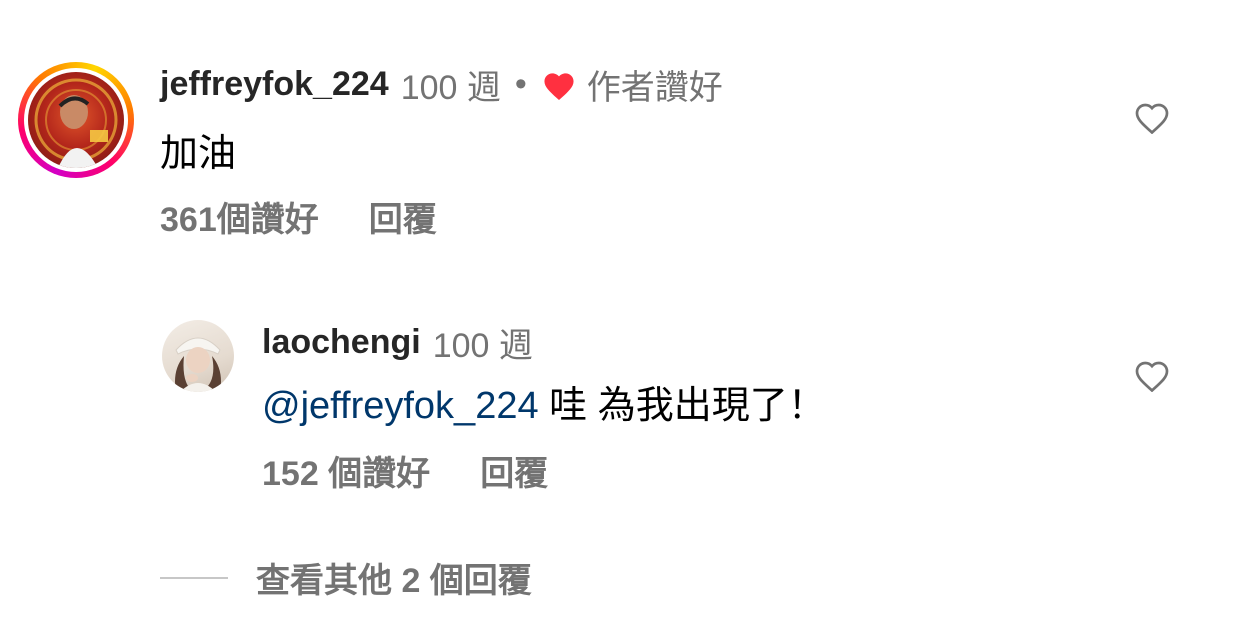  I want to click on comment-text: 加油, so click(198, 154).